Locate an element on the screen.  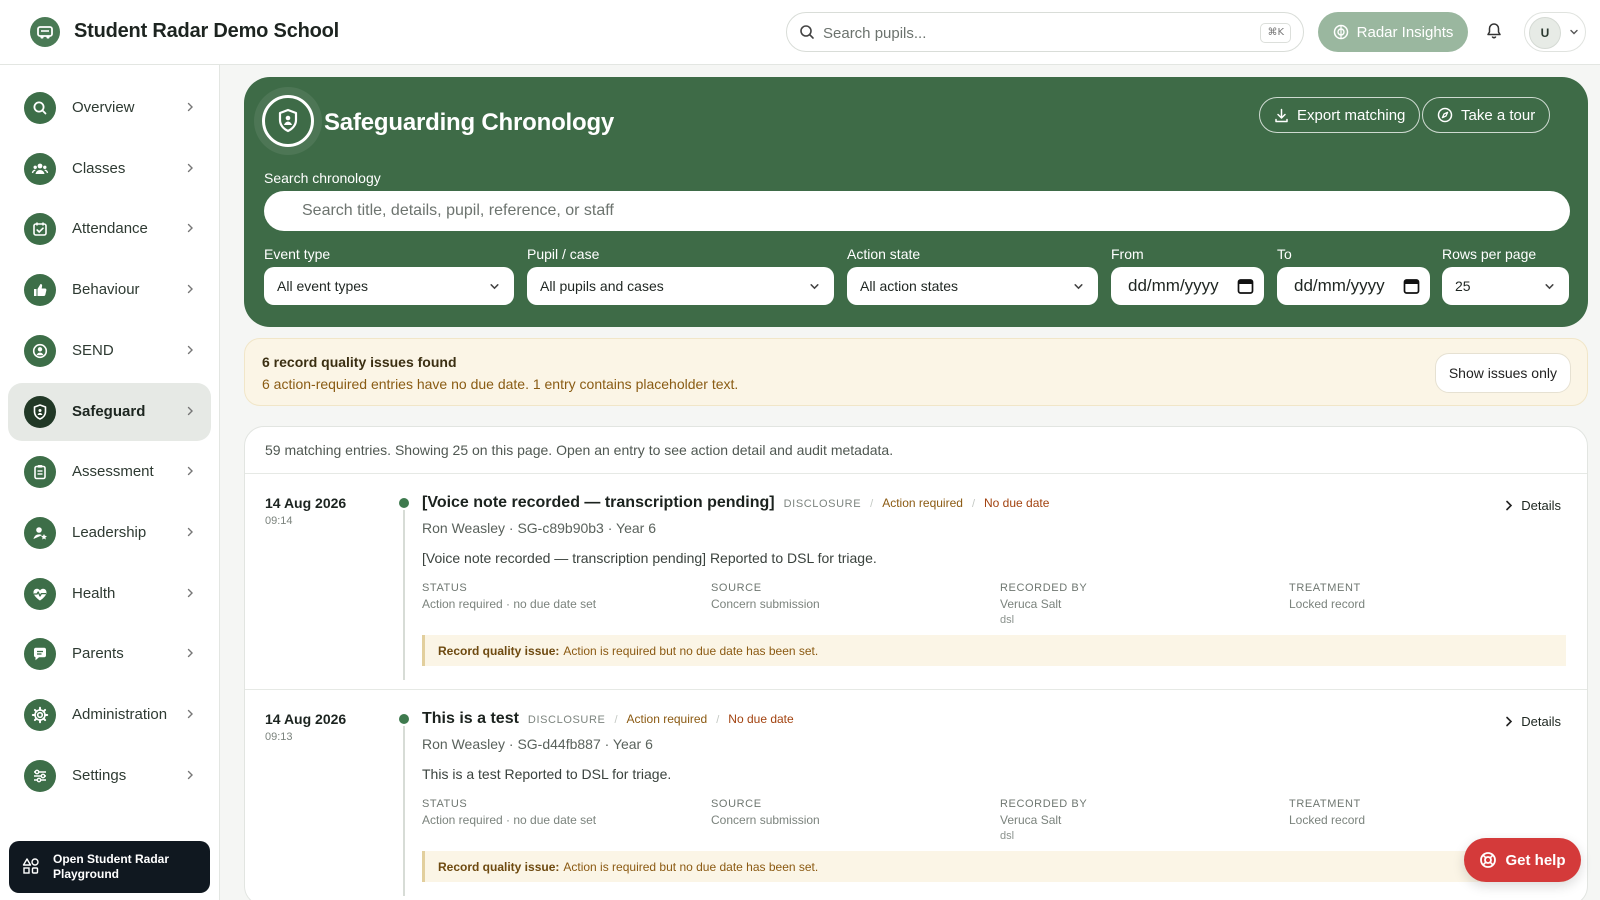
sidebar-item-send: SEND is located at coordinates (109, 351).